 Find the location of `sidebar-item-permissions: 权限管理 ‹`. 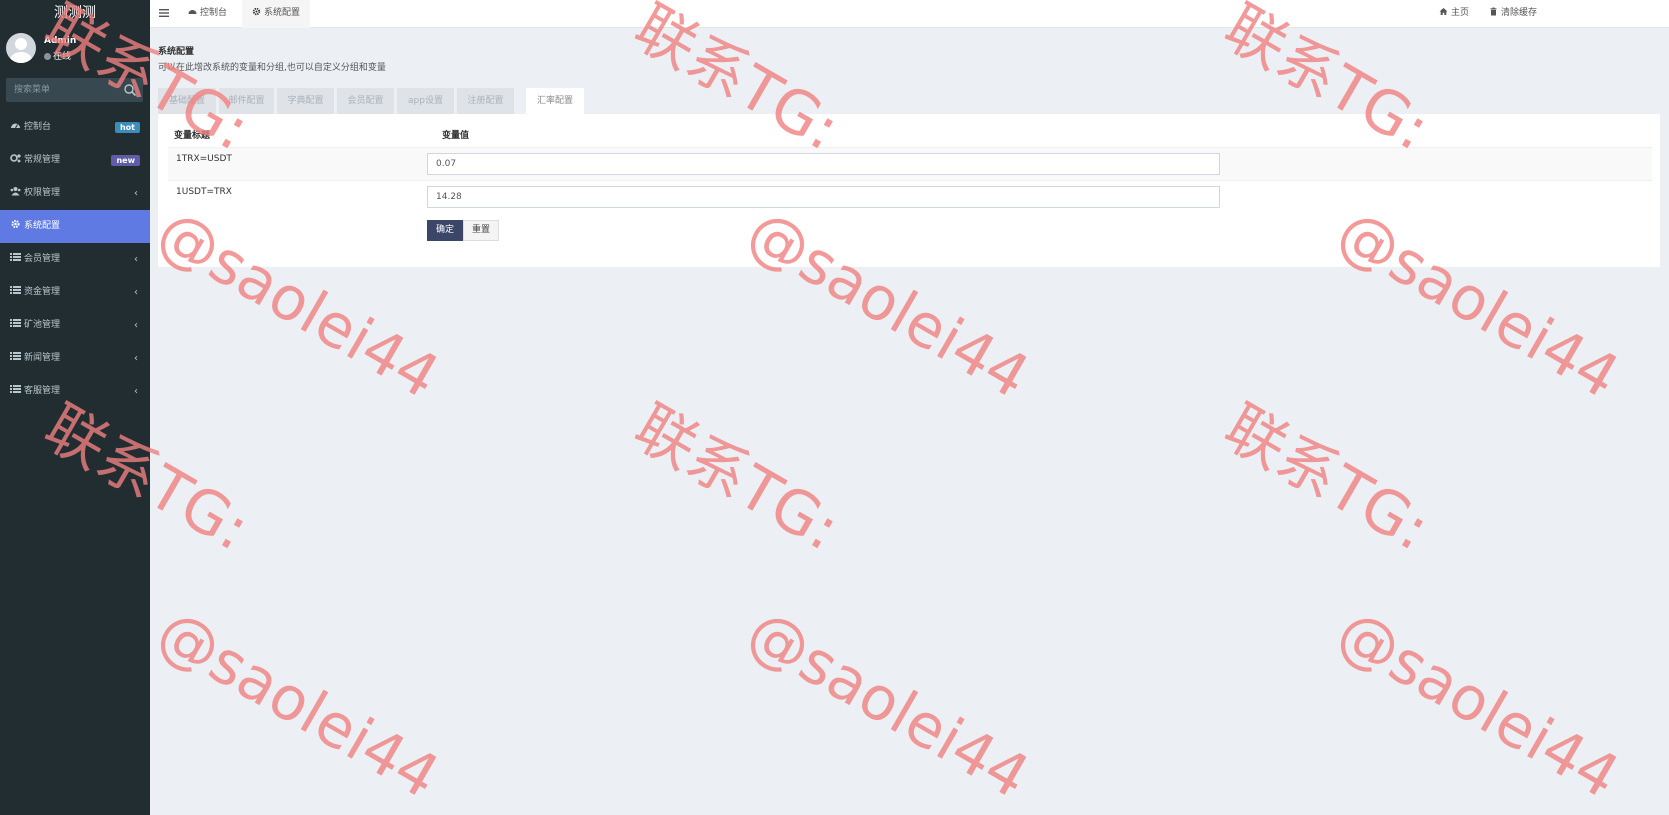

sidebar-item-permissions: 权限管理 ‹ is located at coordinates (75, 193).